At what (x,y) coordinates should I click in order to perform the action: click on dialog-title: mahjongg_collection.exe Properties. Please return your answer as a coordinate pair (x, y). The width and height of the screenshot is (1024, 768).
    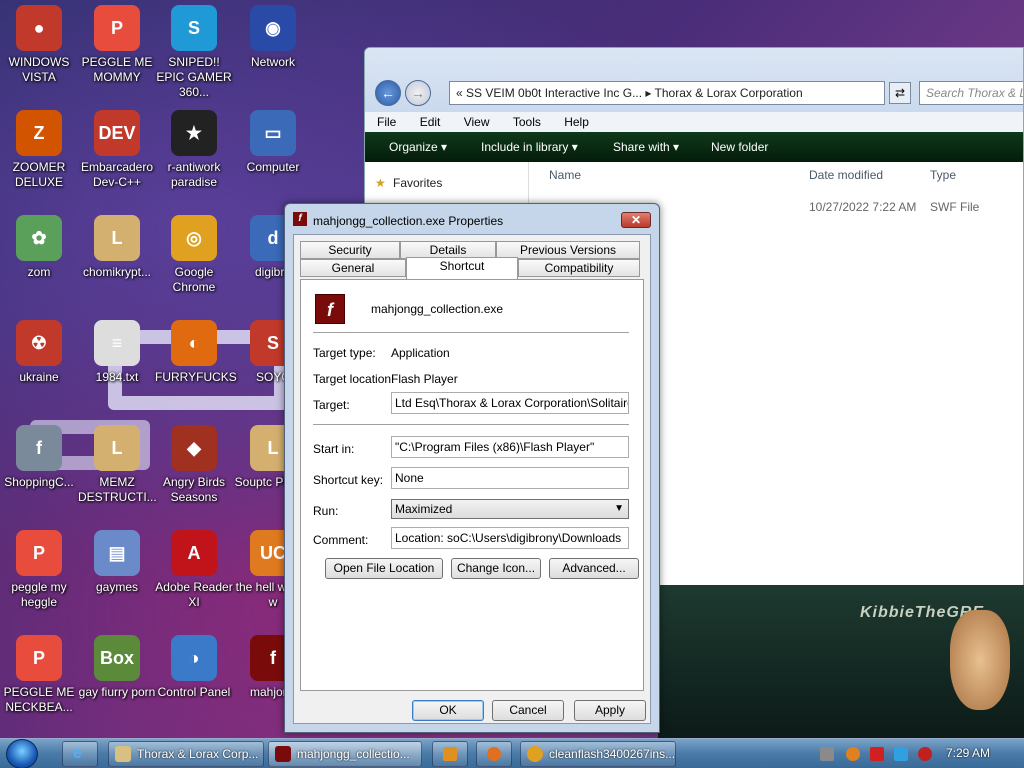
    Looking at the image, I should click on (408, 221).